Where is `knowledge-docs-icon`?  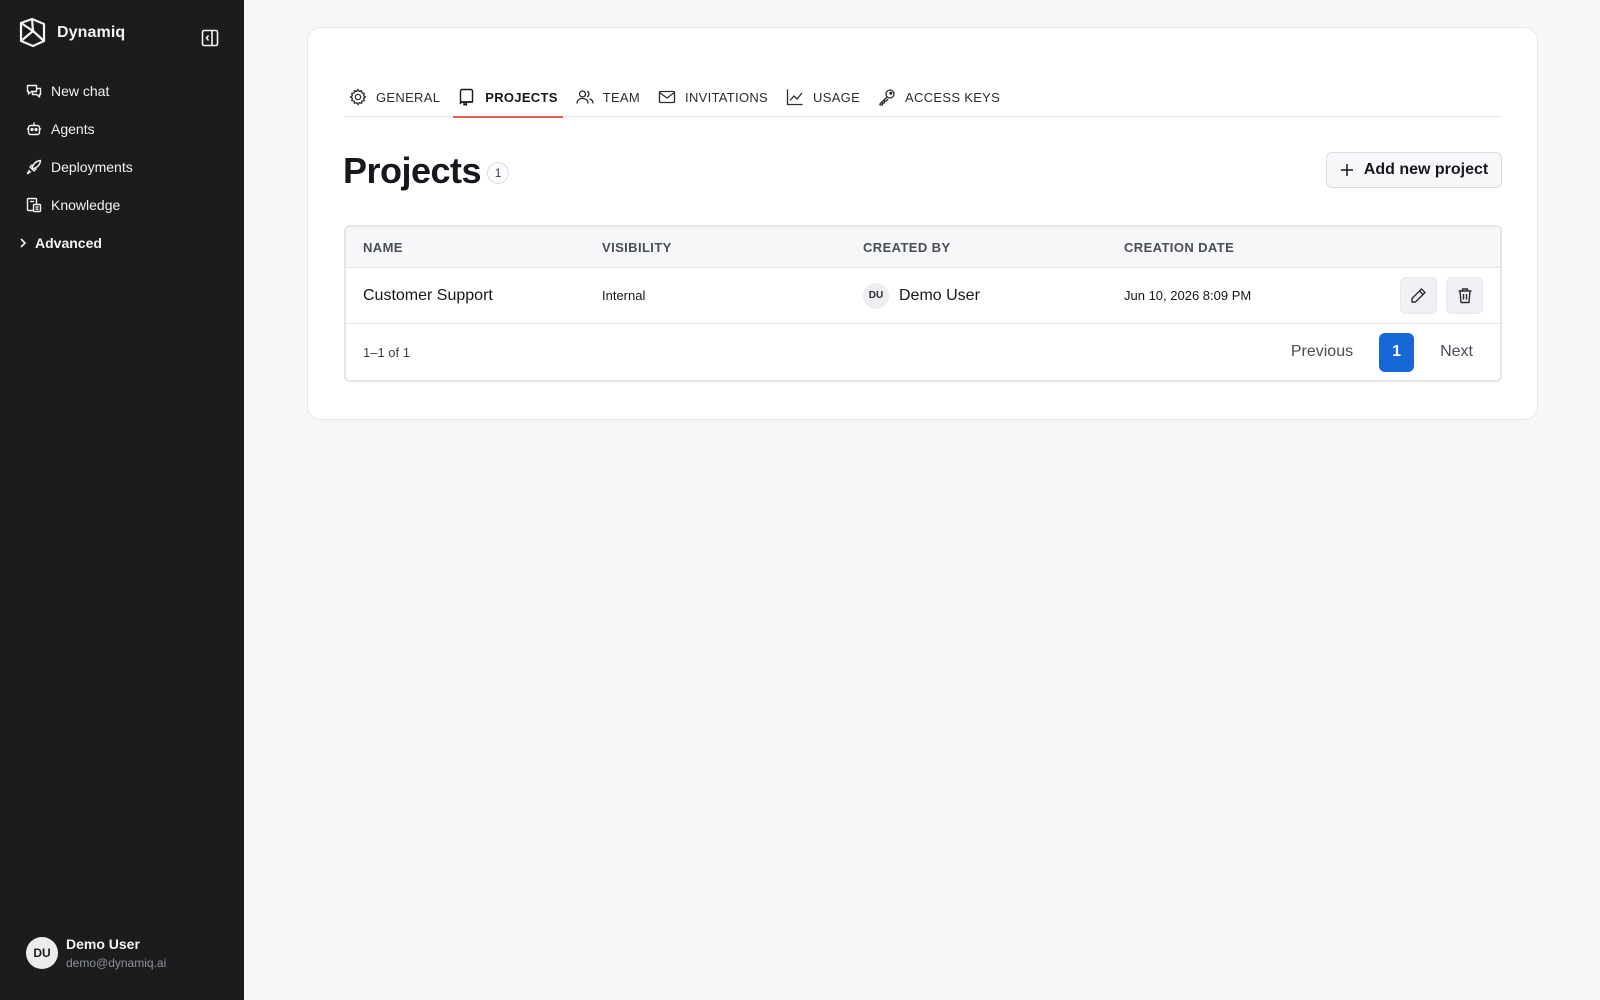 knowledge-docs-icon is located at coordinates (34, 205).